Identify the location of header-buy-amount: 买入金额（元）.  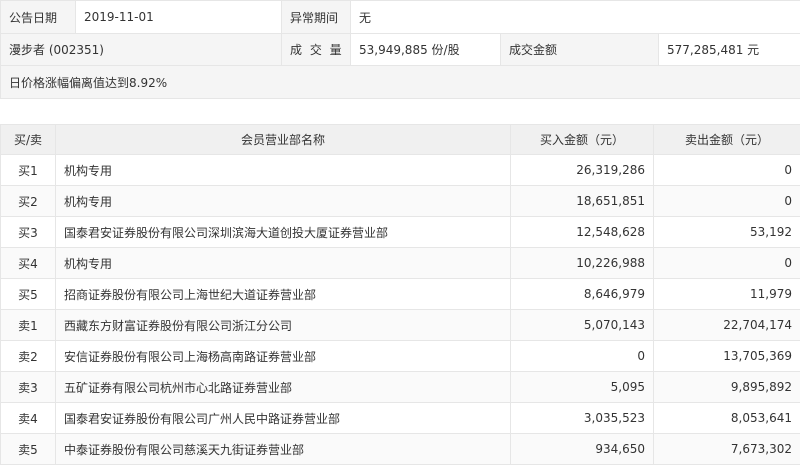
(582, 139).